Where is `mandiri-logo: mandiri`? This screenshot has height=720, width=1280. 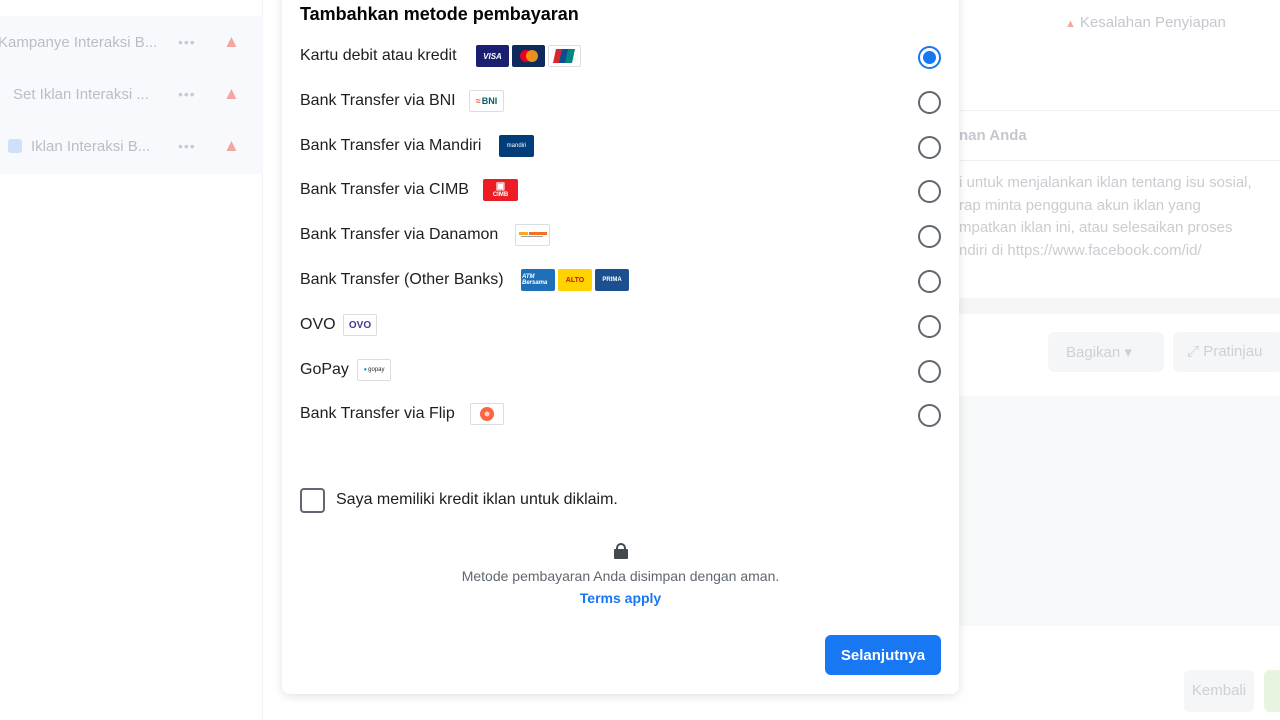
mandiri-logo: mandiri is located at coordinates (516, 146).